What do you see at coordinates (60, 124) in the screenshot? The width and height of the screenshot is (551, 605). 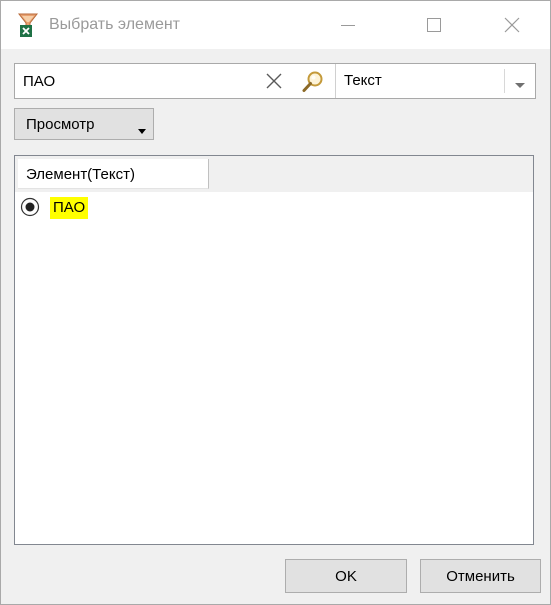 I see `view-button-label: Просмотр` at bounding box center [60, 124].